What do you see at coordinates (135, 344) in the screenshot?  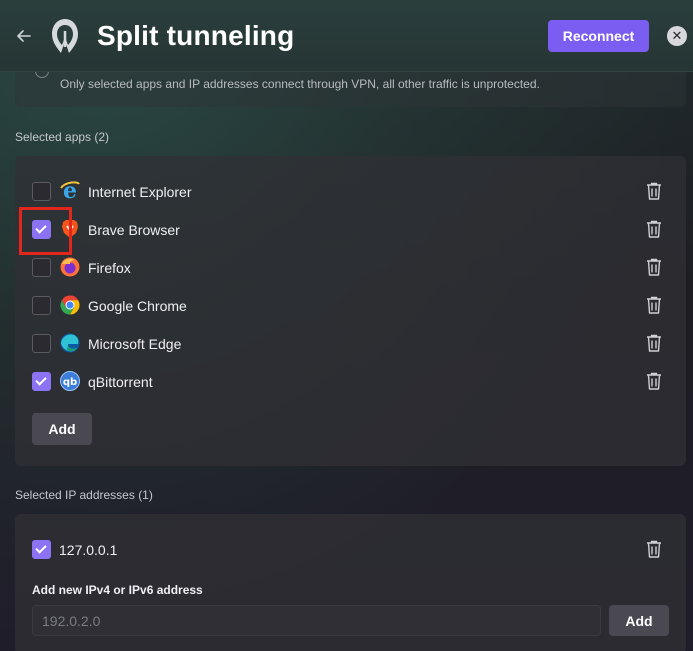 I see `app-label: Microsoft Edge` at bounding box center [135, 344].